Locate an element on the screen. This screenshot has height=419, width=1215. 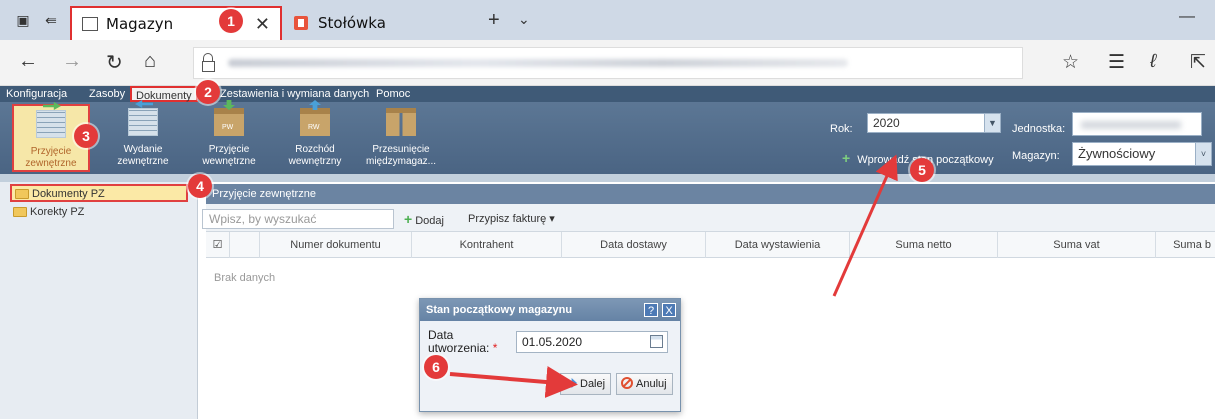
share-icon: ⇱ is located at coordinates (1198, 62).